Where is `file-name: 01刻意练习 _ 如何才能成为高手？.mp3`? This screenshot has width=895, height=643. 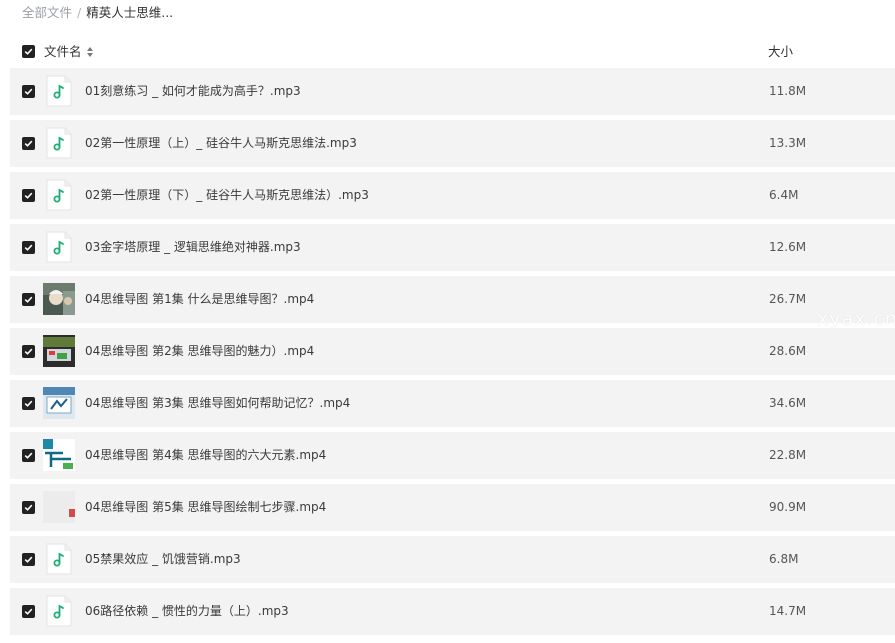 file-name: 01刻意练习 _ 如何才能成为高手？.mp3 is located at coordinates (193, 91).